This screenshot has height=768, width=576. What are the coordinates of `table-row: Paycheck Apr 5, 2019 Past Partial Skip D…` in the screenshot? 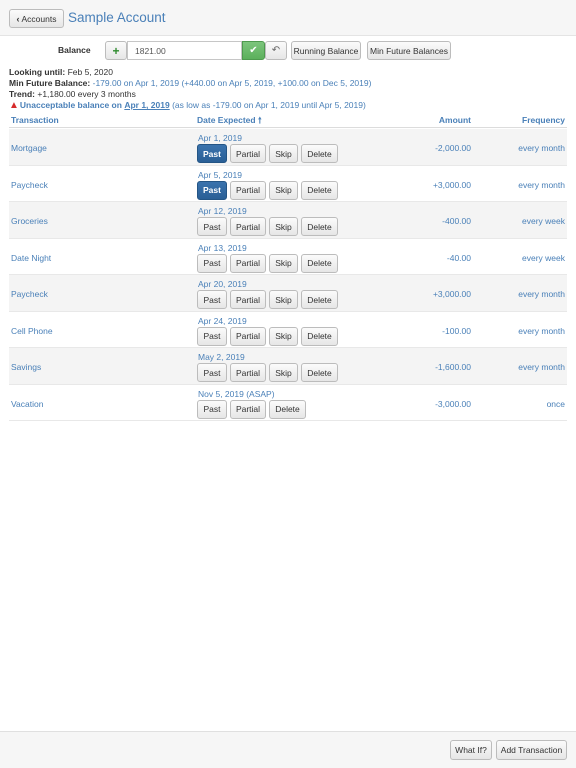 It's located at (288, 184).